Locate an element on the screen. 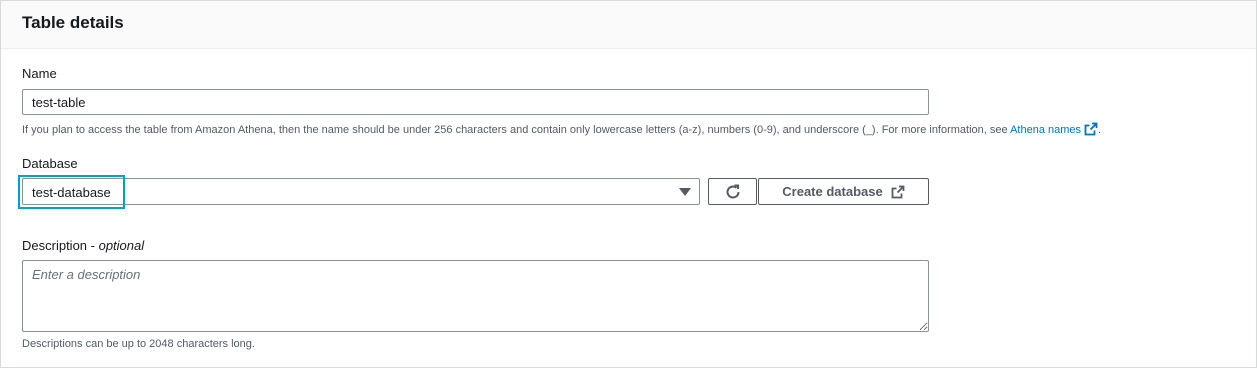 Image resolution: width=1257 pixels, height=368 pixels. panel-title: Table details is located at coordinates (73, 22).